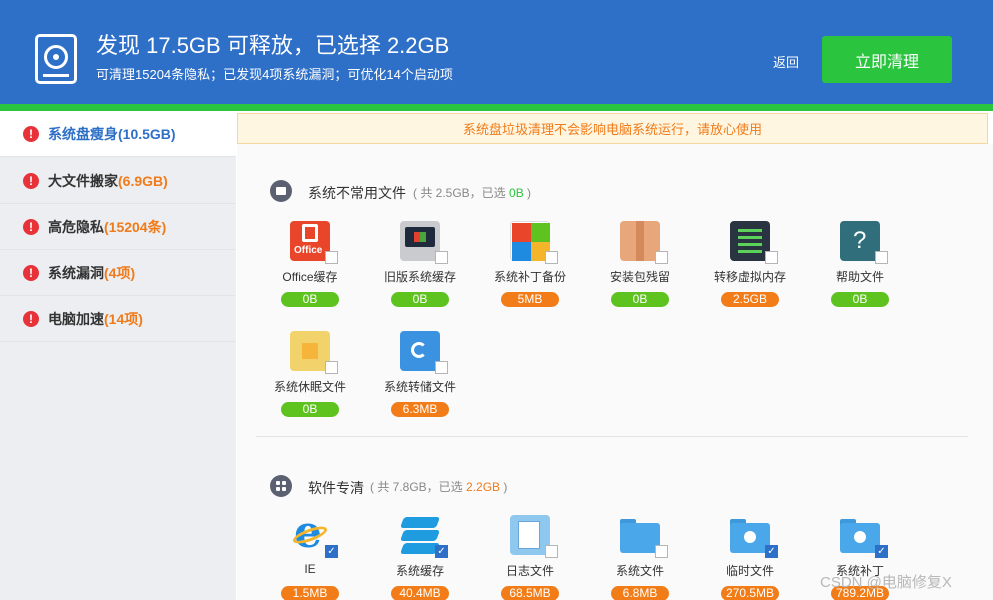  I want to click on sidebar-item-value: (6.9GB), so click(143, 180).